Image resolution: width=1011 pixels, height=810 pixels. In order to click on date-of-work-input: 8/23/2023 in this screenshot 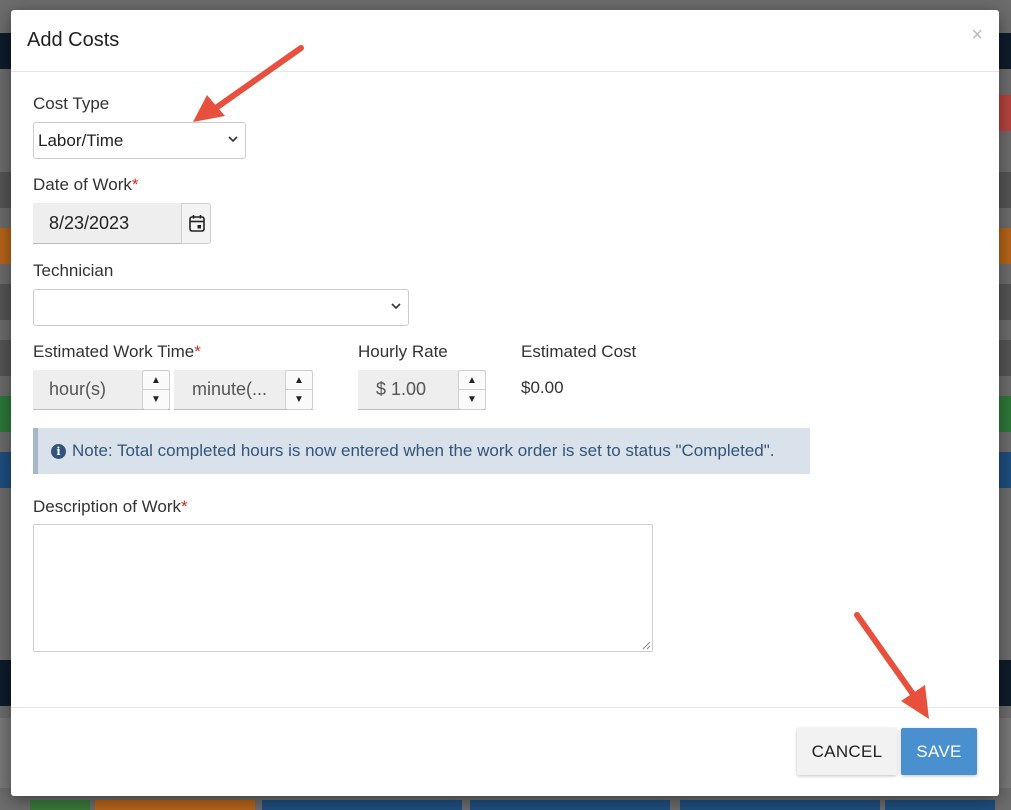, I will do `click(107, 223)`.